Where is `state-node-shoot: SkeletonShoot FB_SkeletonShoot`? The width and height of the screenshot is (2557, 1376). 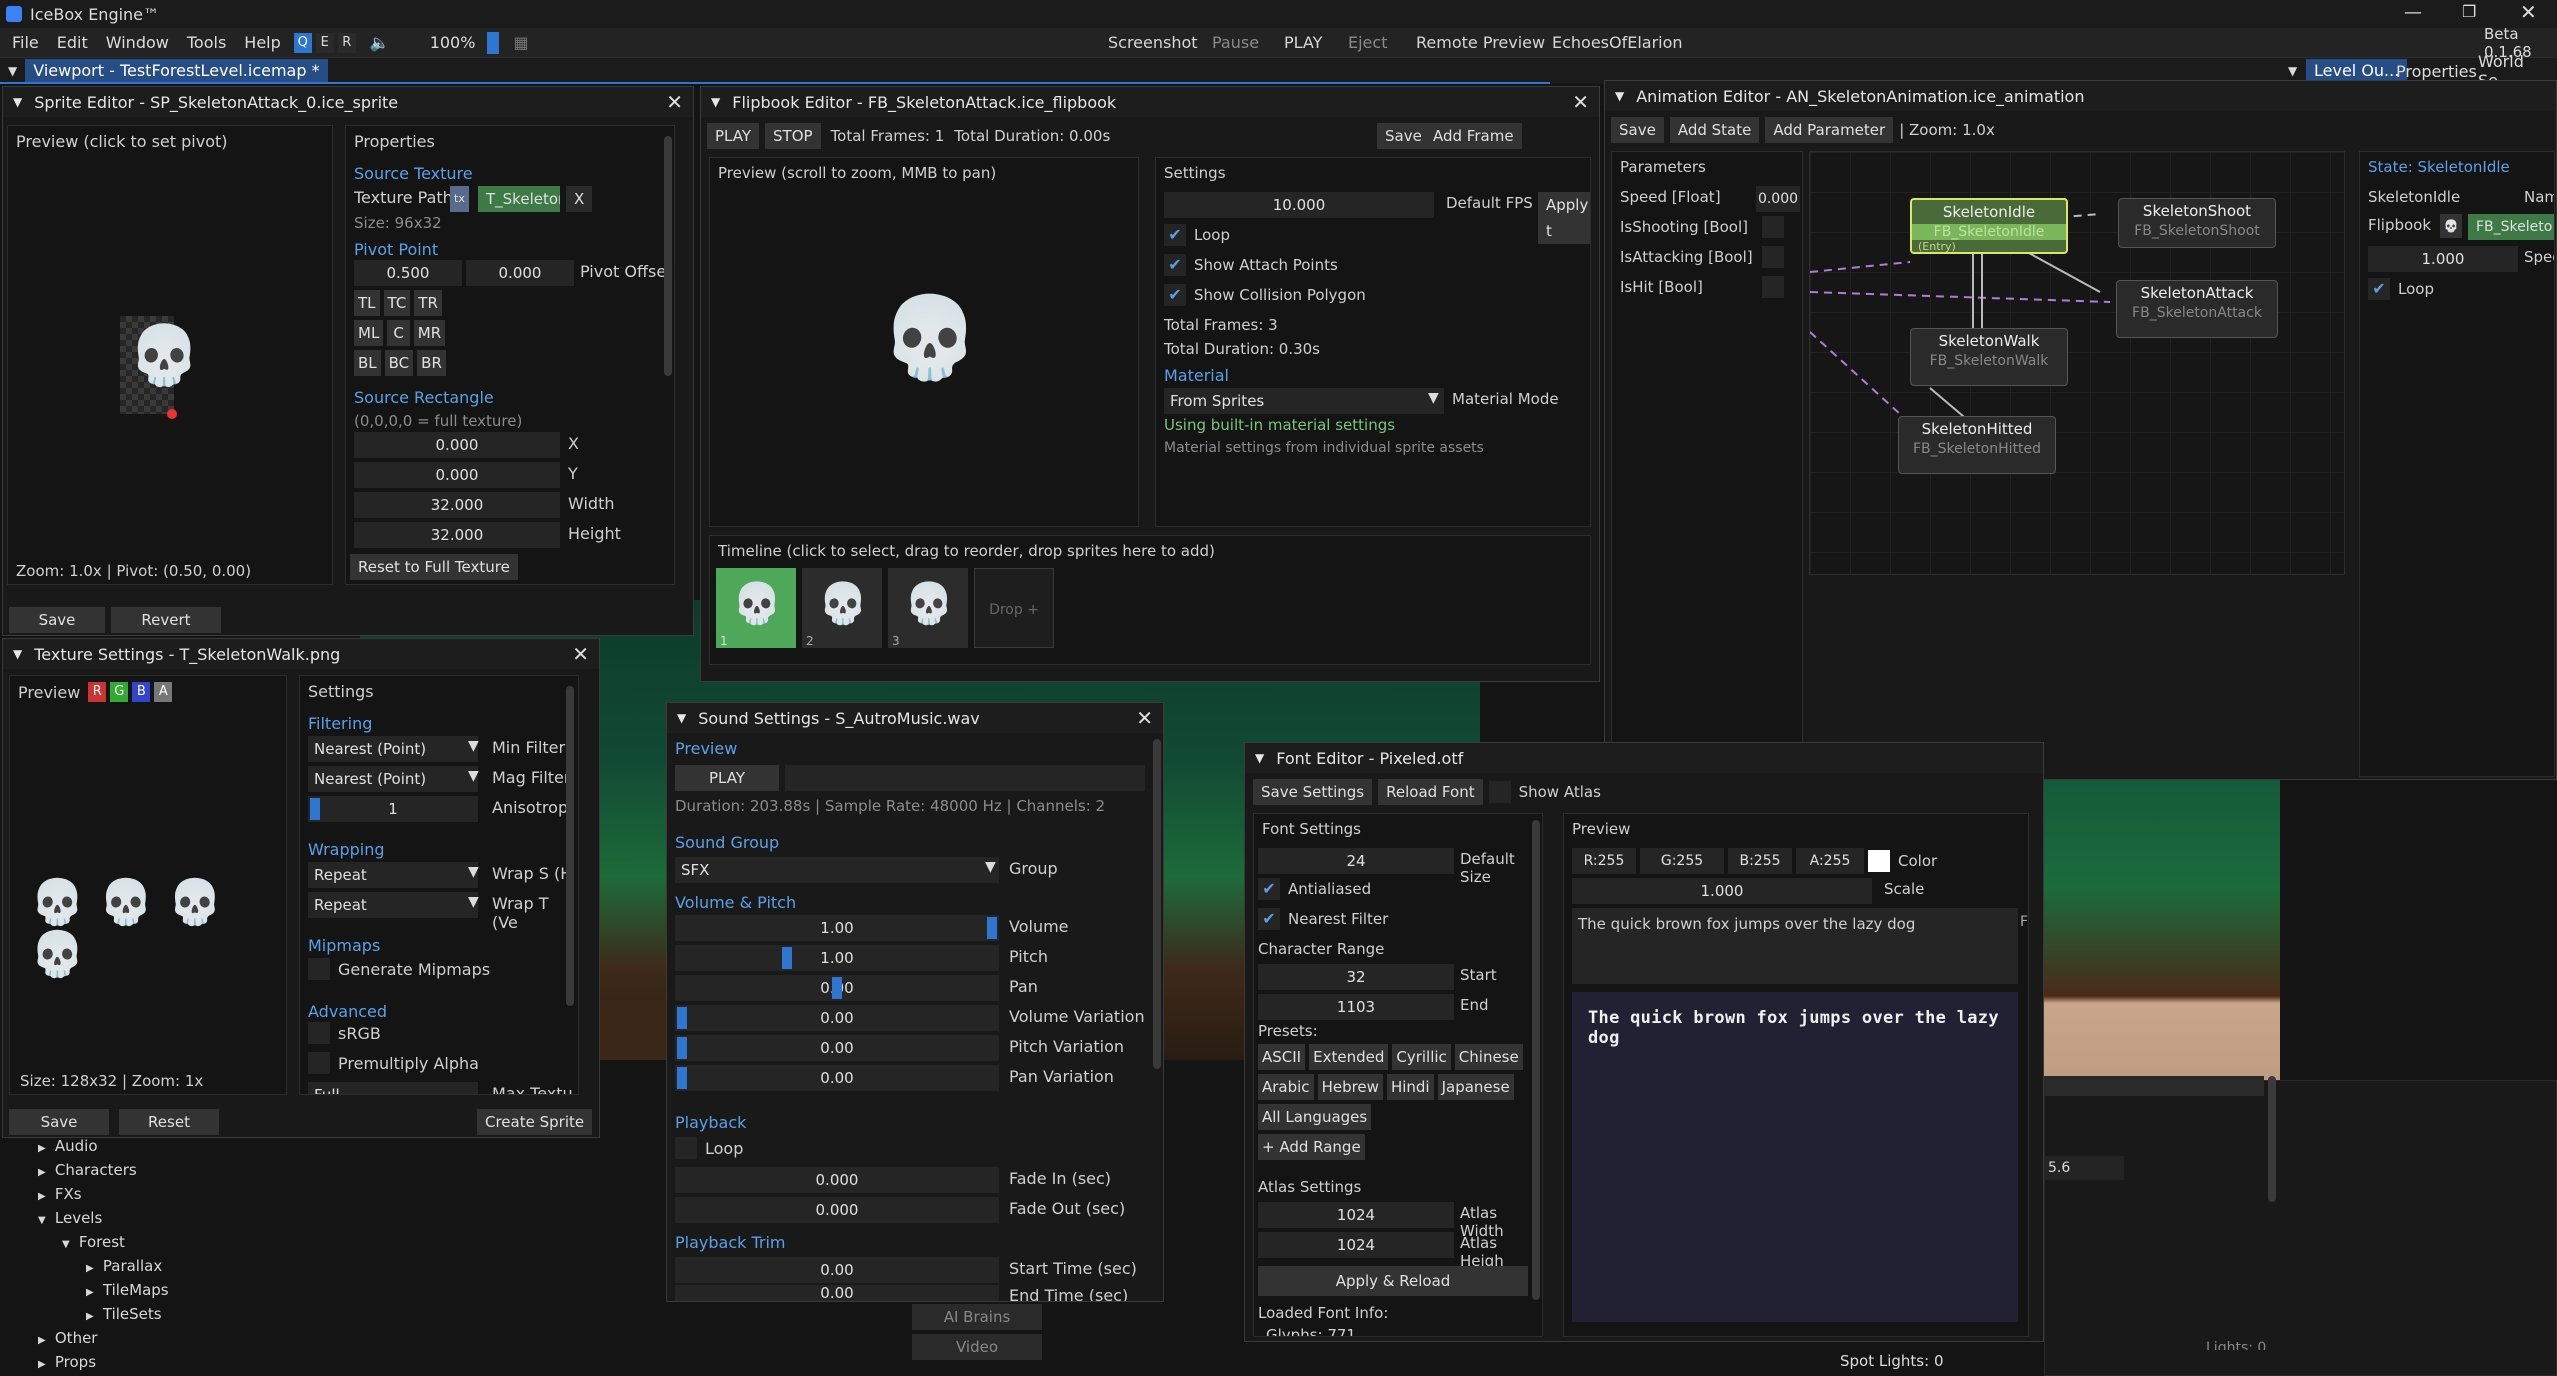
state-node-shoot: SkeletonShoot FB_SkeletonShoot is located at coordinates (2197, 223).